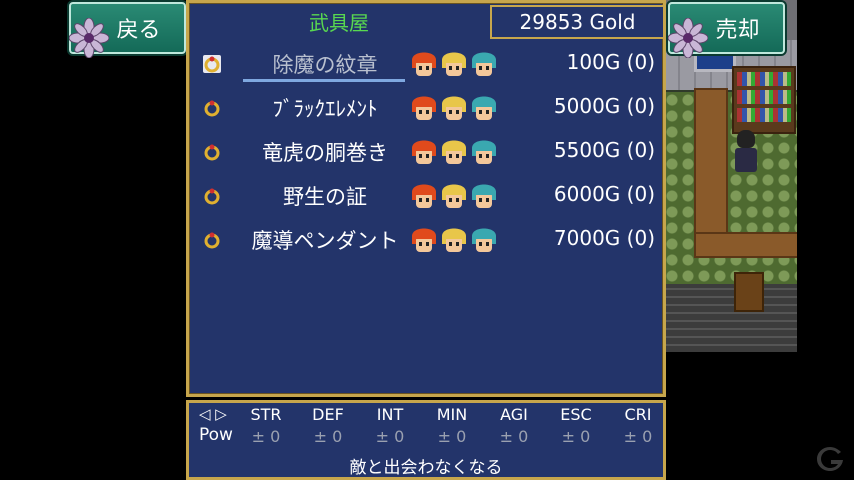  Describe the element at coordinates (328, 425) in the screenshot. I see `stat-column: DEF ± 0` at that location.